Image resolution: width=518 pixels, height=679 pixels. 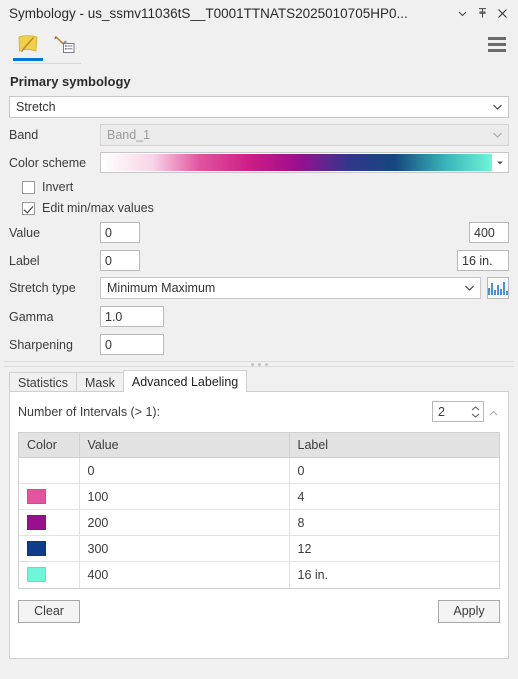 I want to click on band-value: Band_1, so click(x=129, y=135).